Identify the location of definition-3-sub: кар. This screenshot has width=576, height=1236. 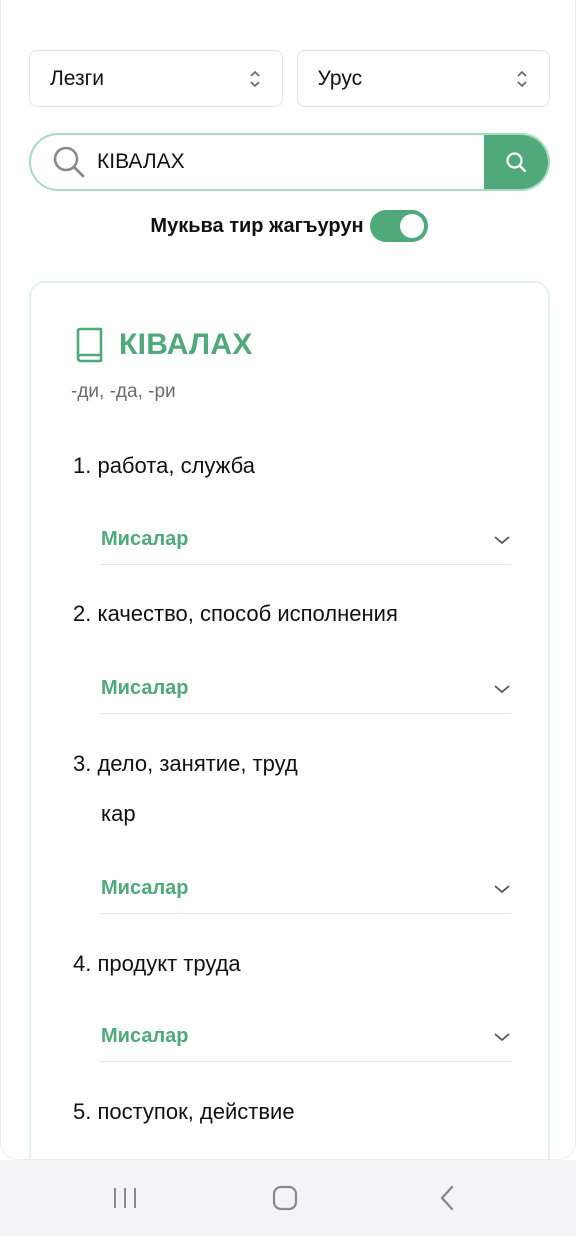
(118, 813).